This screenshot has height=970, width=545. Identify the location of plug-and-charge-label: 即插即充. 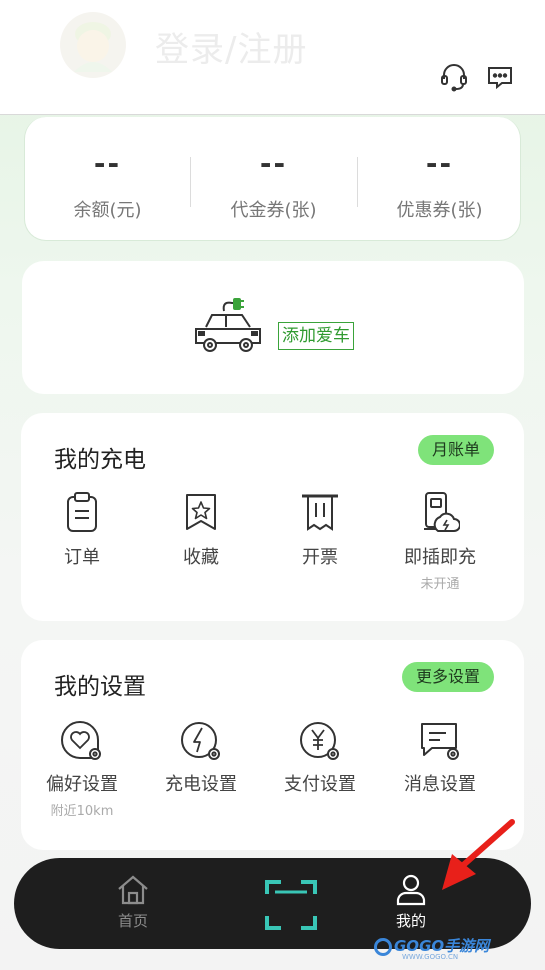
(440, 557).